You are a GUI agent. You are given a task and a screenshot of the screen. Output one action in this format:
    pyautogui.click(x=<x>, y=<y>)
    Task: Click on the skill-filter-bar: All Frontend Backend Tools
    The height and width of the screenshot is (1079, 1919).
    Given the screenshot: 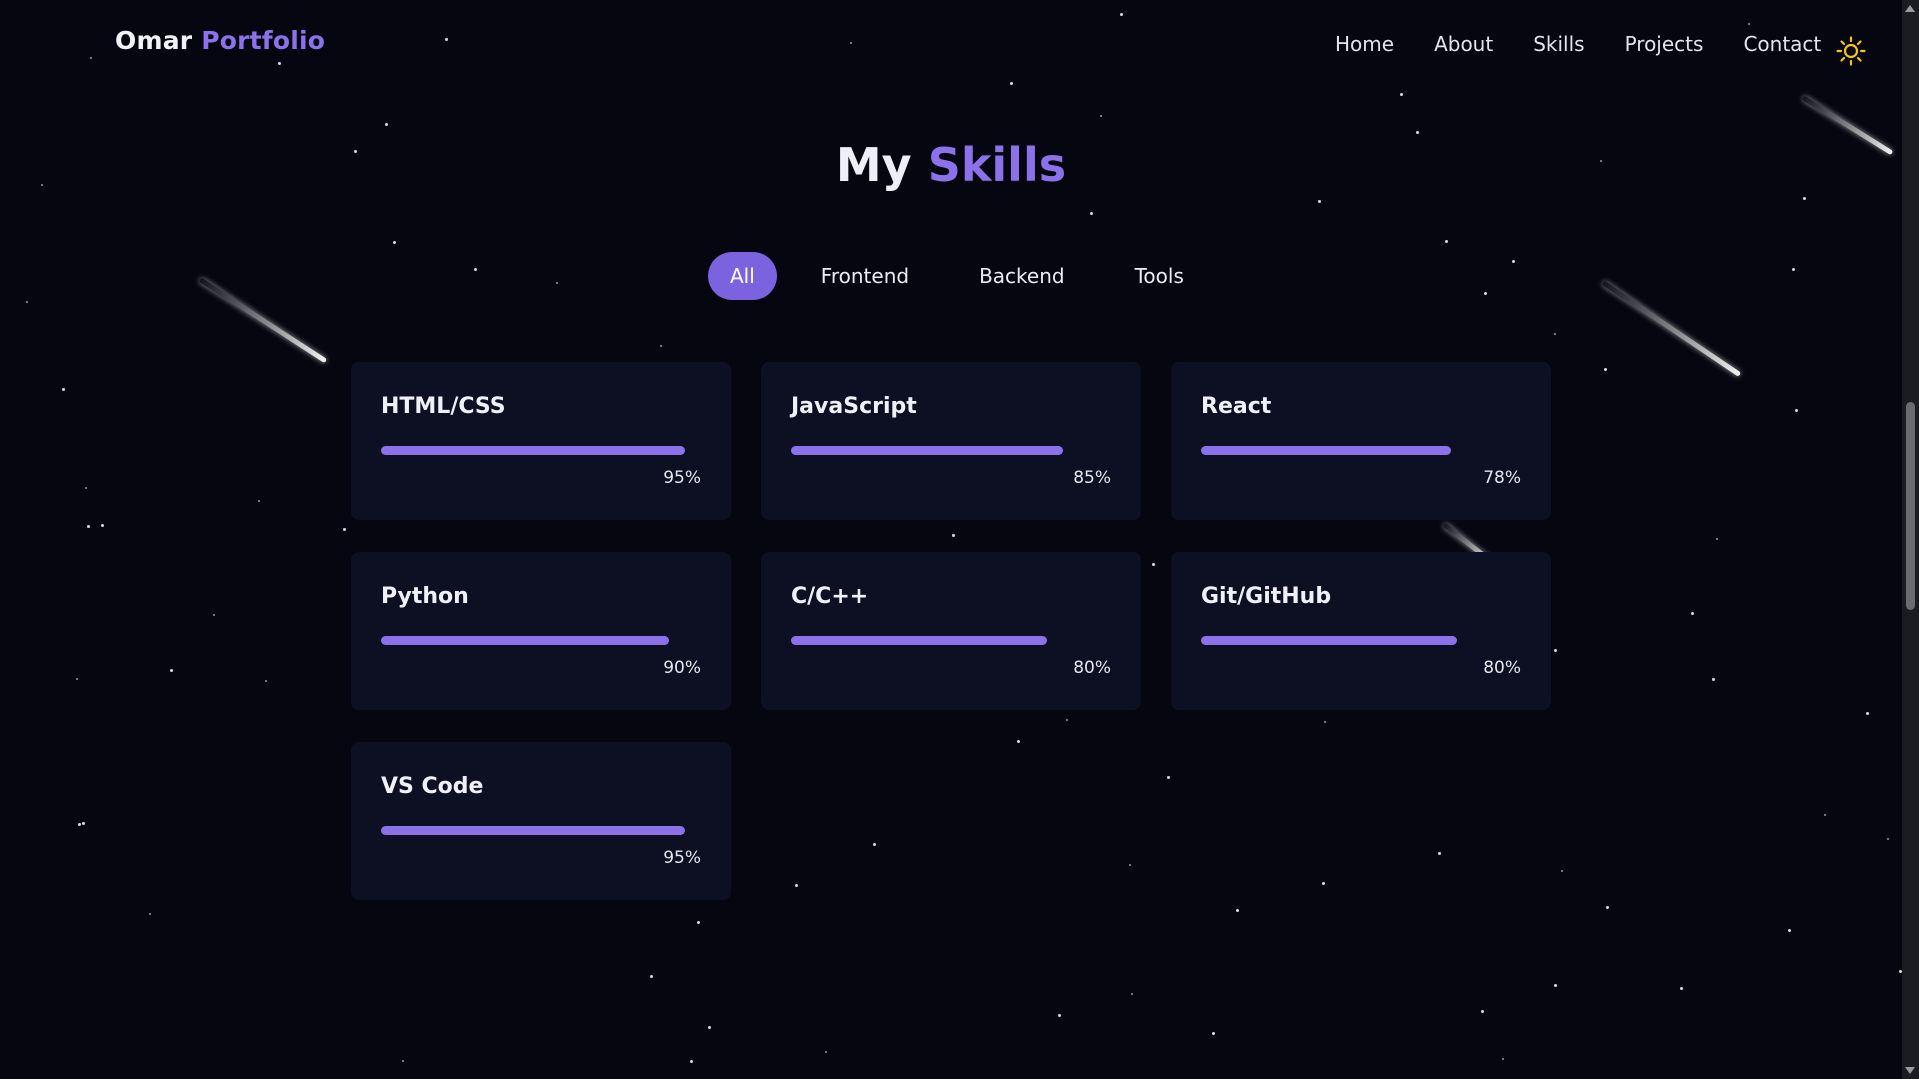 What is the action you would take?
    pyautogui.click(x=968, y=276)
    